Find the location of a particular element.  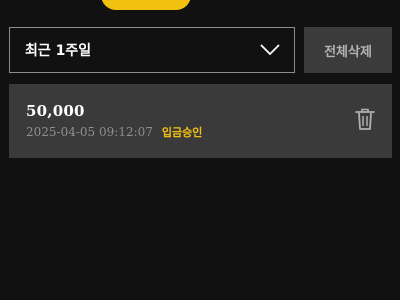

record-timestamp: 2025-04-05 09:12:07 is located at coordinates (89, 132).